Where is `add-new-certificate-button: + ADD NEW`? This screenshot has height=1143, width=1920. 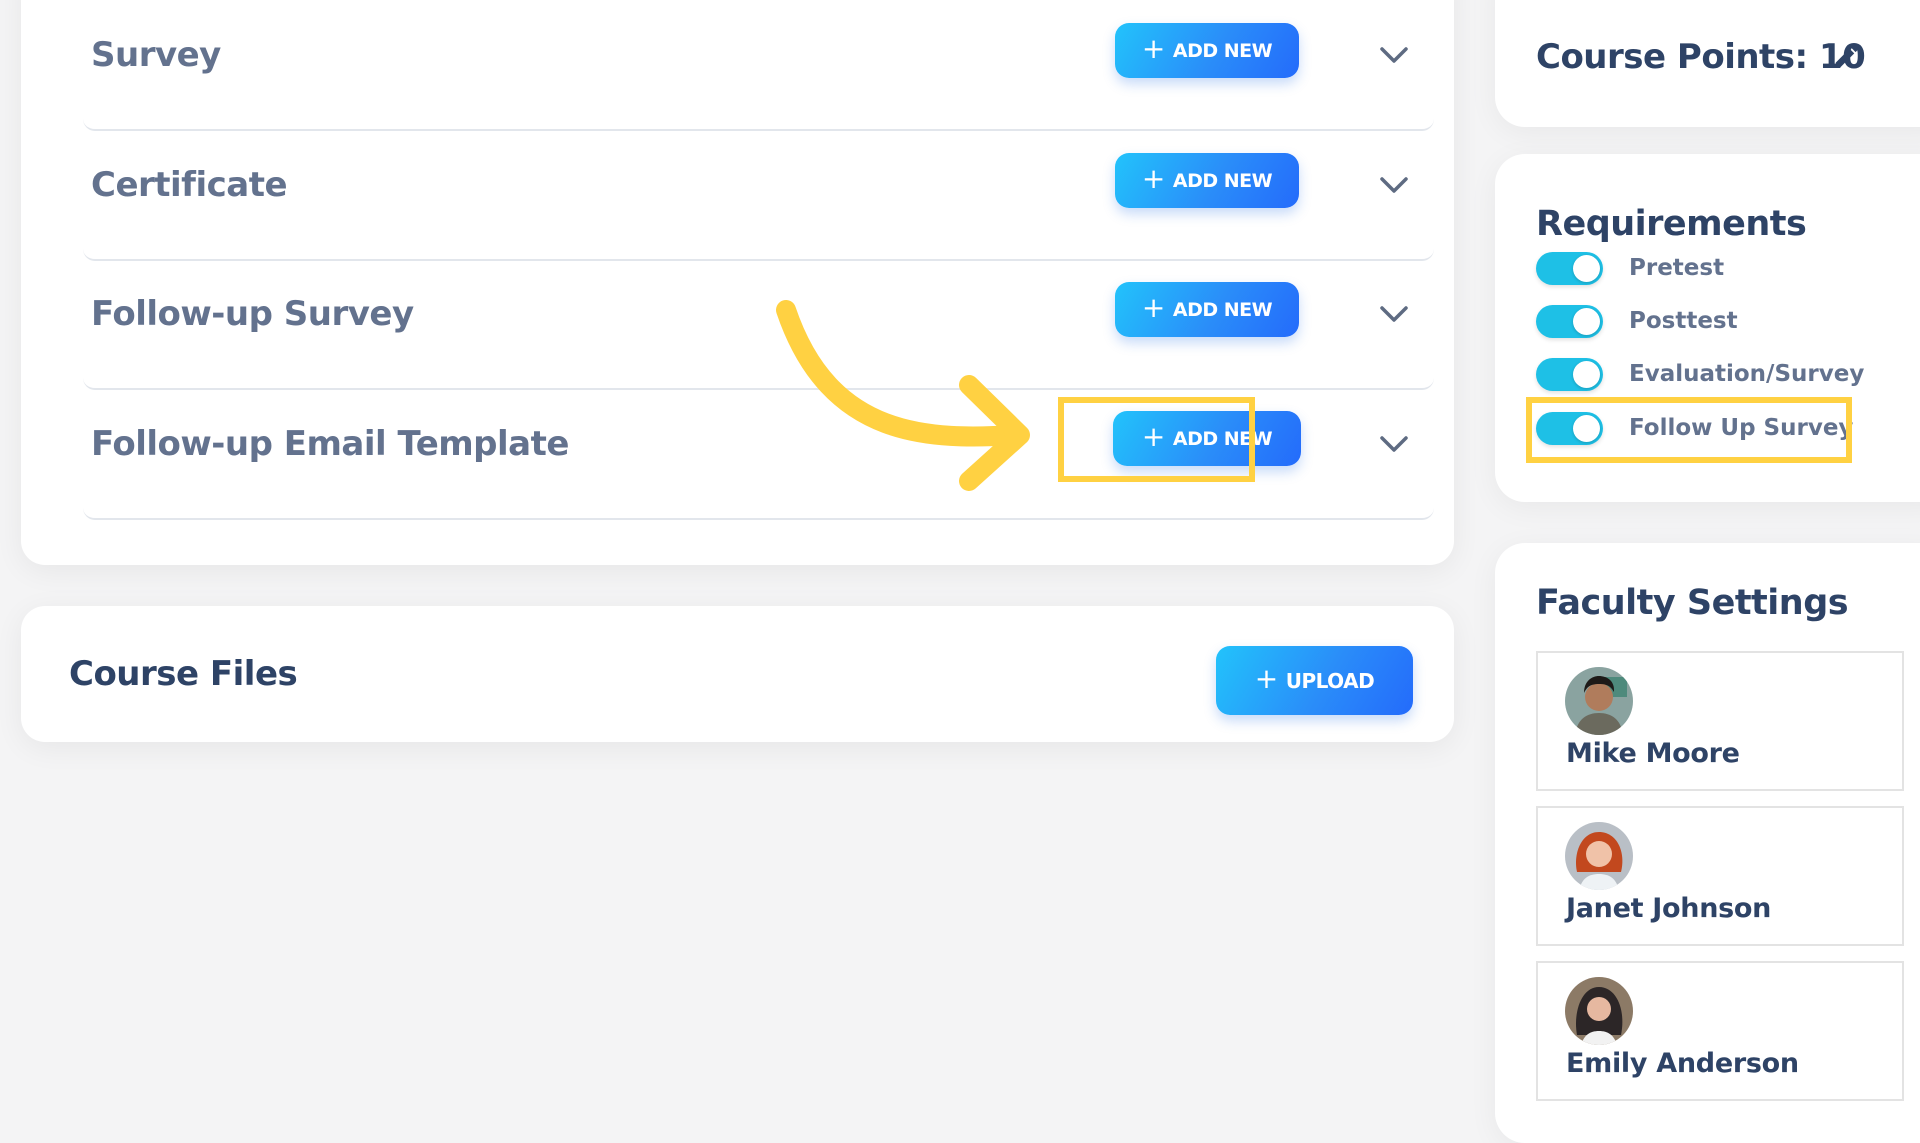
add-new-certificate-button: + ADD NEW is located at coordinates (1207, 180).